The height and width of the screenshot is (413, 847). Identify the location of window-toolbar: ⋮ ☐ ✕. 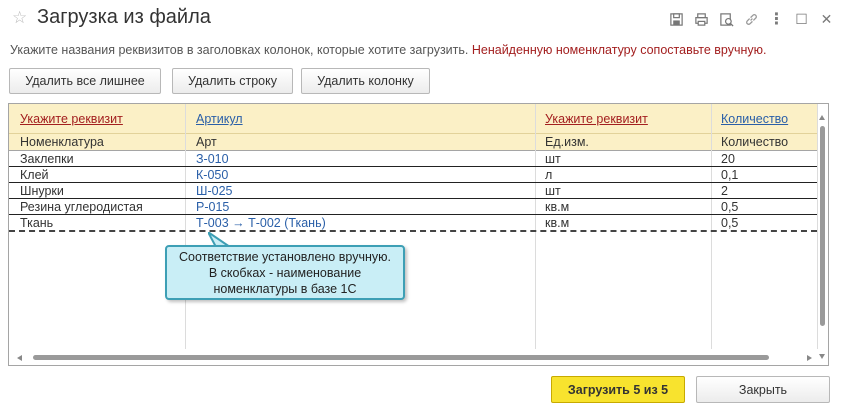
(751, 19).